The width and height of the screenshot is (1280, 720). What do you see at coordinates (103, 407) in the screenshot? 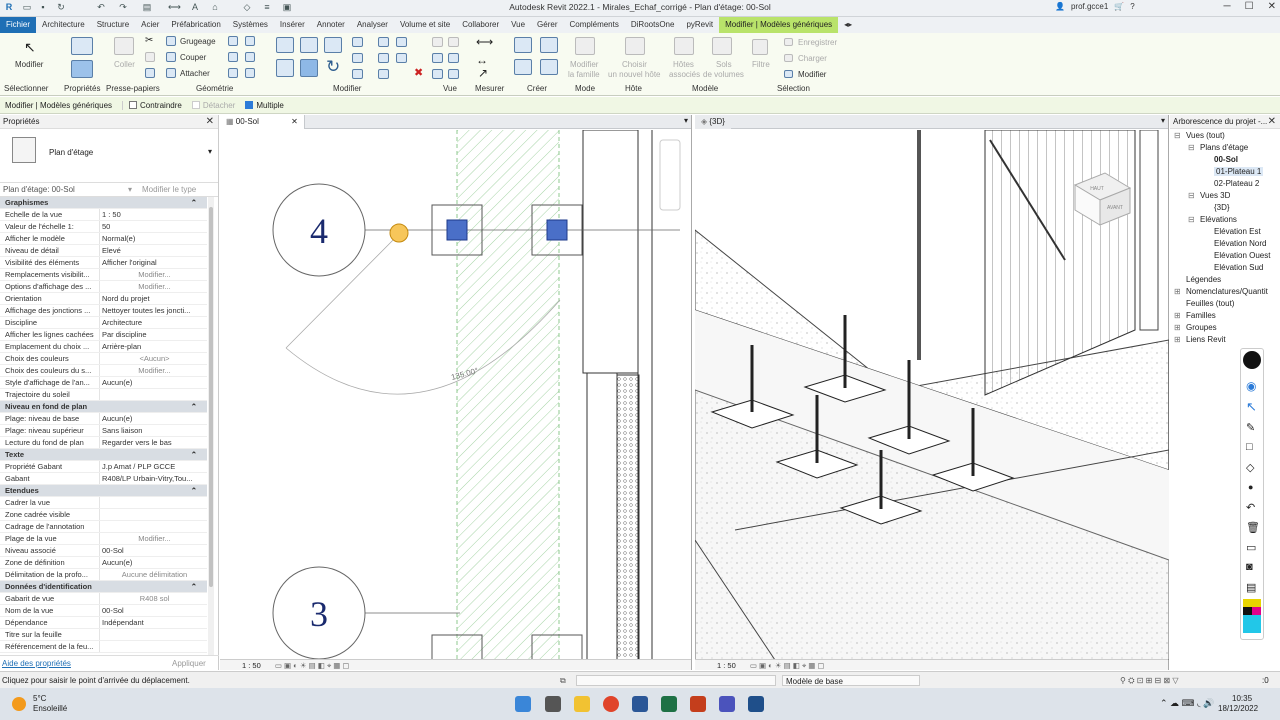
I see `property-section: Niveau en fond de plan ⌃` at bounding box center [103, 407].